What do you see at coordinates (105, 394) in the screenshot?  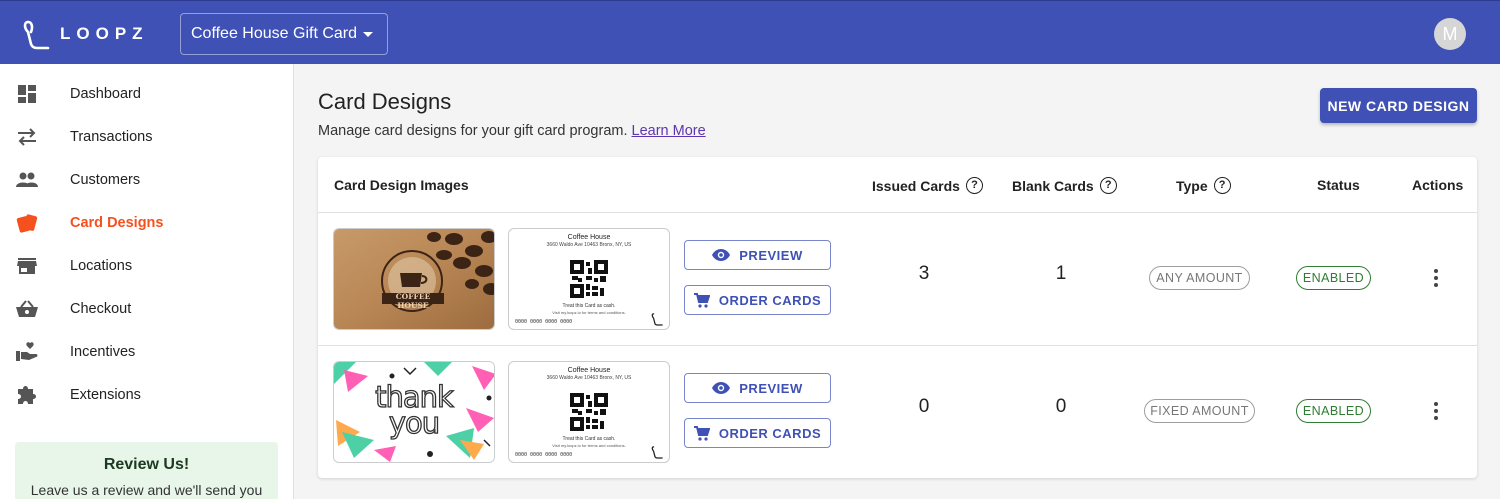 I see `sidebar-item-label: Extensions` at bounding box center [105, 394].